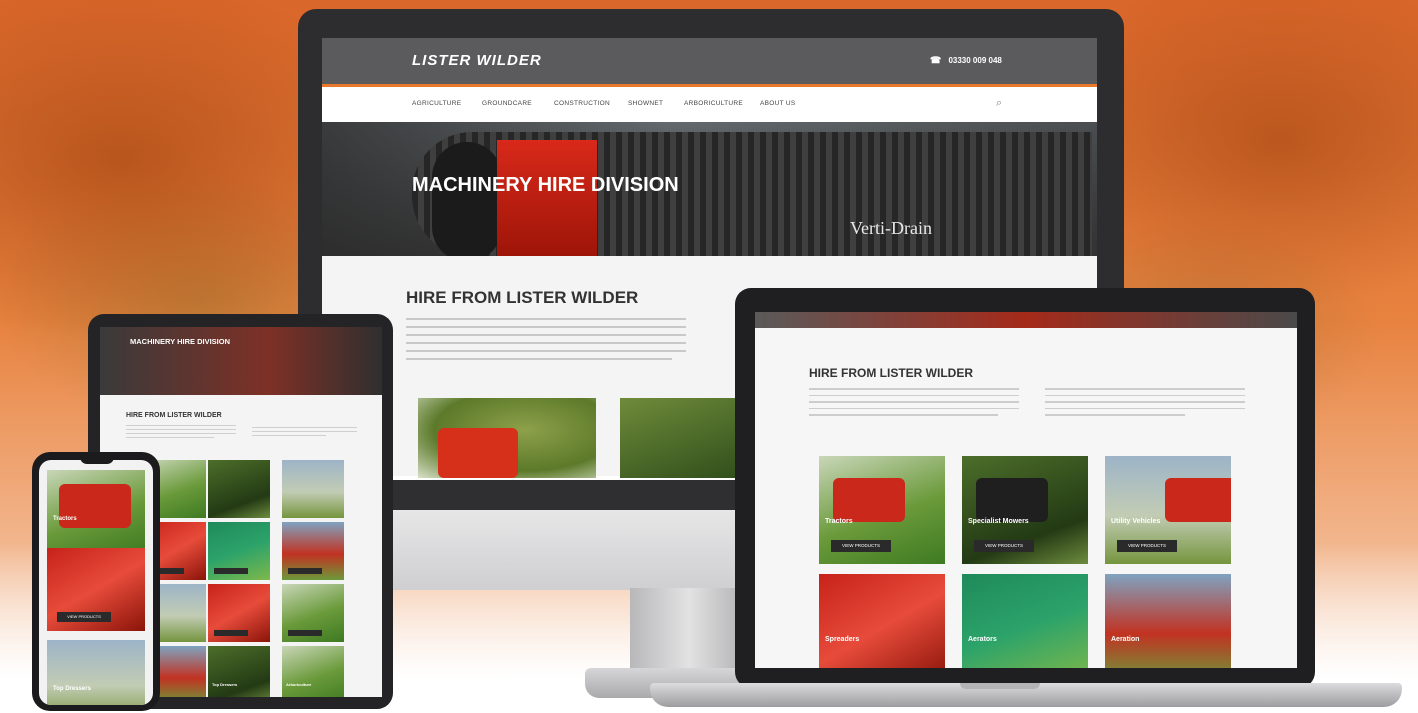 This screenshot has width=1418, height=713. What do you see at coordinates (998, 521) in the screenshot?
I see `tile-label: Specialist Mowers` at bounding box center [998, 521].